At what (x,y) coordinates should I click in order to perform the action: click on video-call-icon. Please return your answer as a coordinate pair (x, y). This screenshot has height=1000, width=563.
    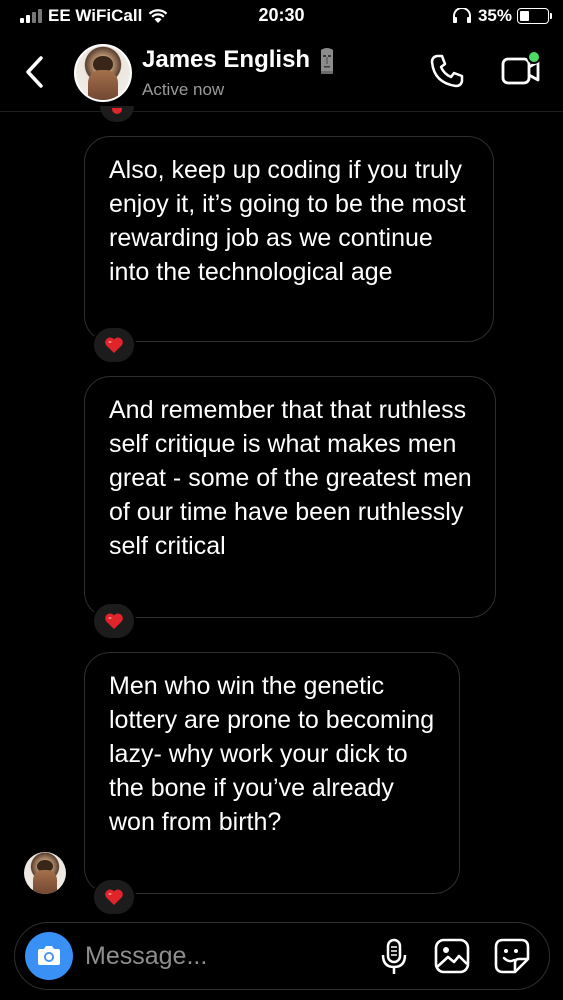
    Looking at the image, I should click on (522, 70).